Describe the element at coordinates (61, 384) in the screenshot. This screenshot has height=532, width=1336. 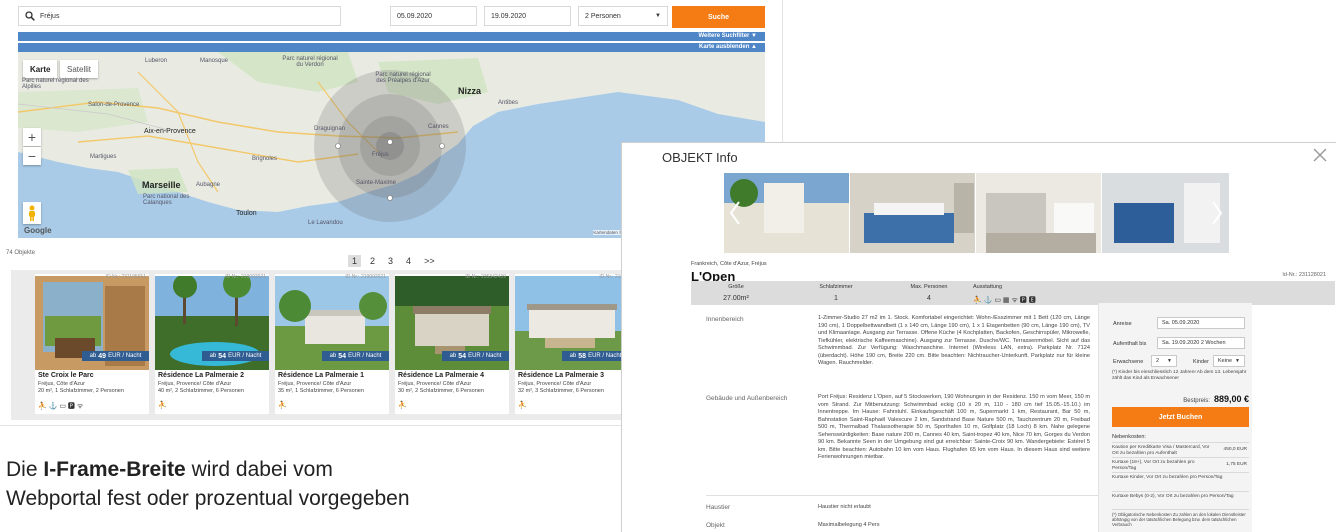
I see `card-location: Fréjus, Côte d'Azur` at that location.